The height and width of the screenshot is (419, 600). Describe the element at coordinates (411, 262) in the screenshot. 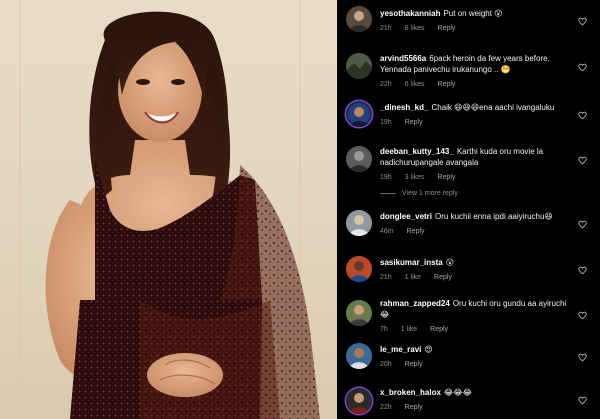

I see `comment-username: sasikumar_insta` at that location.